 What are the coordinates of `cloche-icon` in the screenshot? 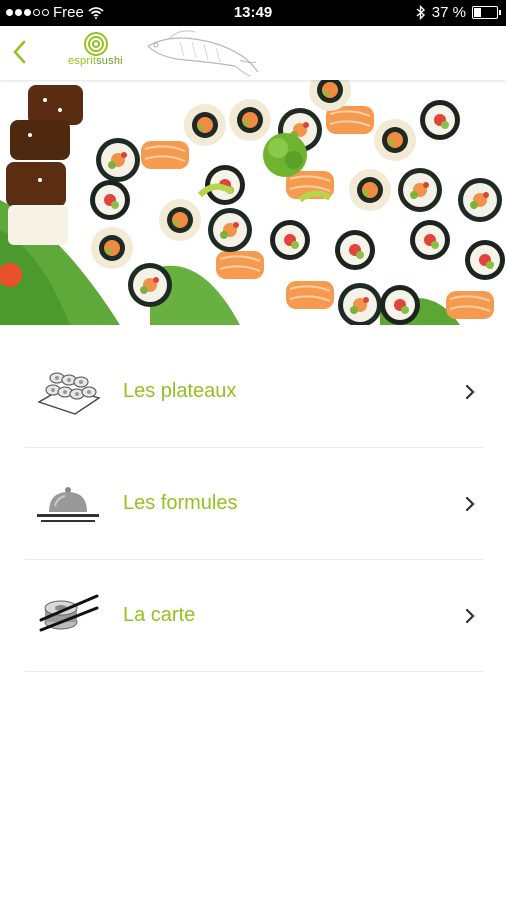 It's located at (68, 504).